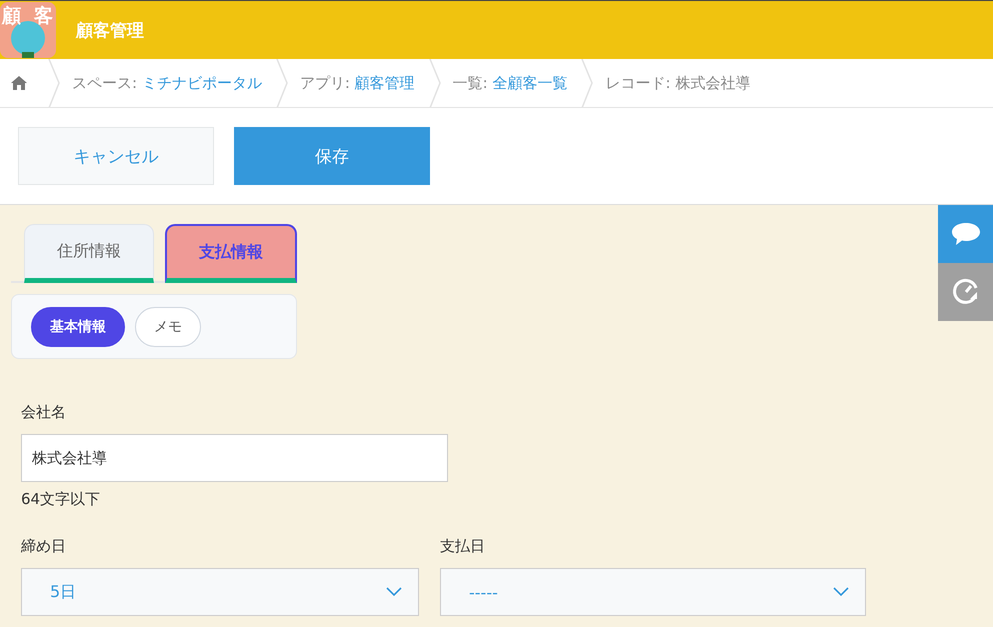 The width and height of the screenshot is (993, 627). What do you see at coordinates (678, 83) in the screenshot?
I see `breadcrumb-item: レコード: 株式会社導` at bounding box center [678, 83].